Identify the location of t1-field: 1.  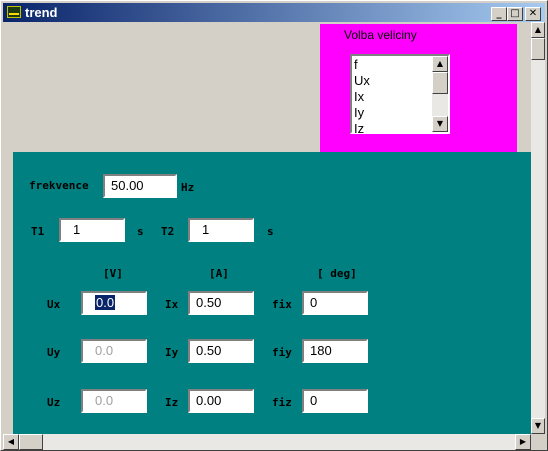
(92, 230).